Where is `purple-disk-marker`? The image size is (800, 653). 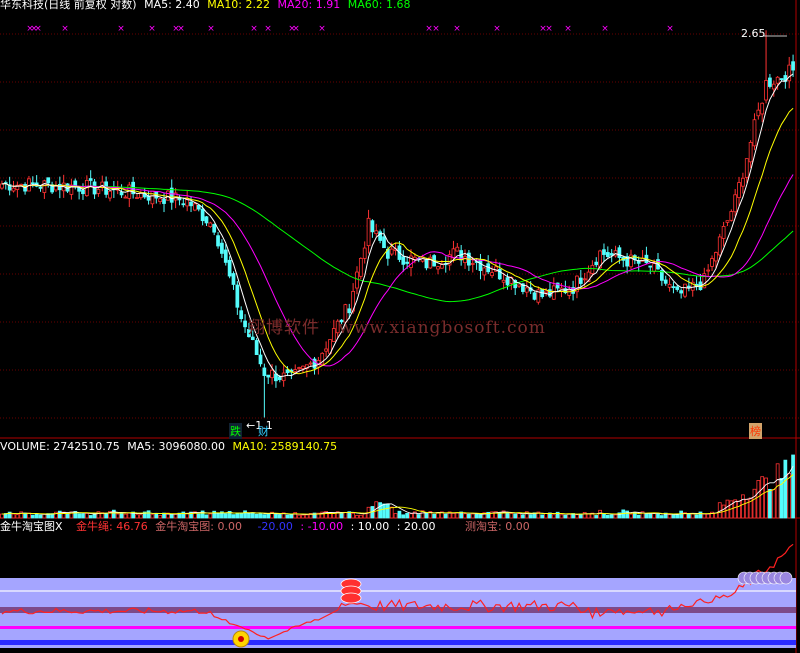 purple-disk-marker is located at coordinates (765, 578).